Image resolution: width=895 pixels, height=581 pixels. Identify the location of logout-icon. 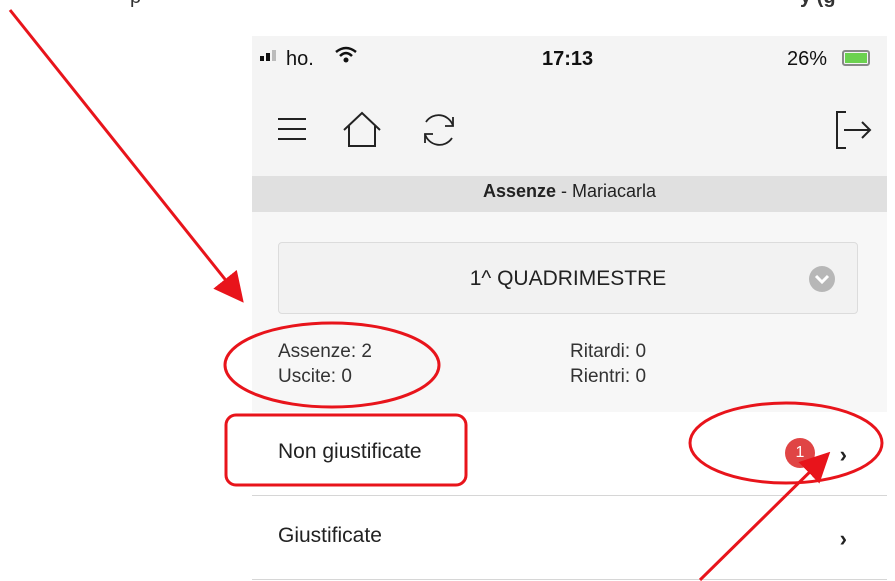
(854, 130).